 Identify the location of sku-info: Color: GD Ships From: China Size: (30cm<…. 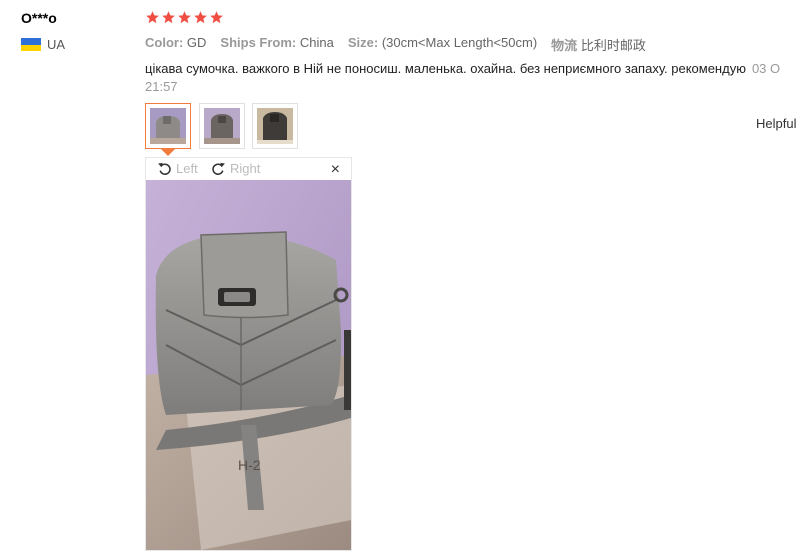
(402, 44).